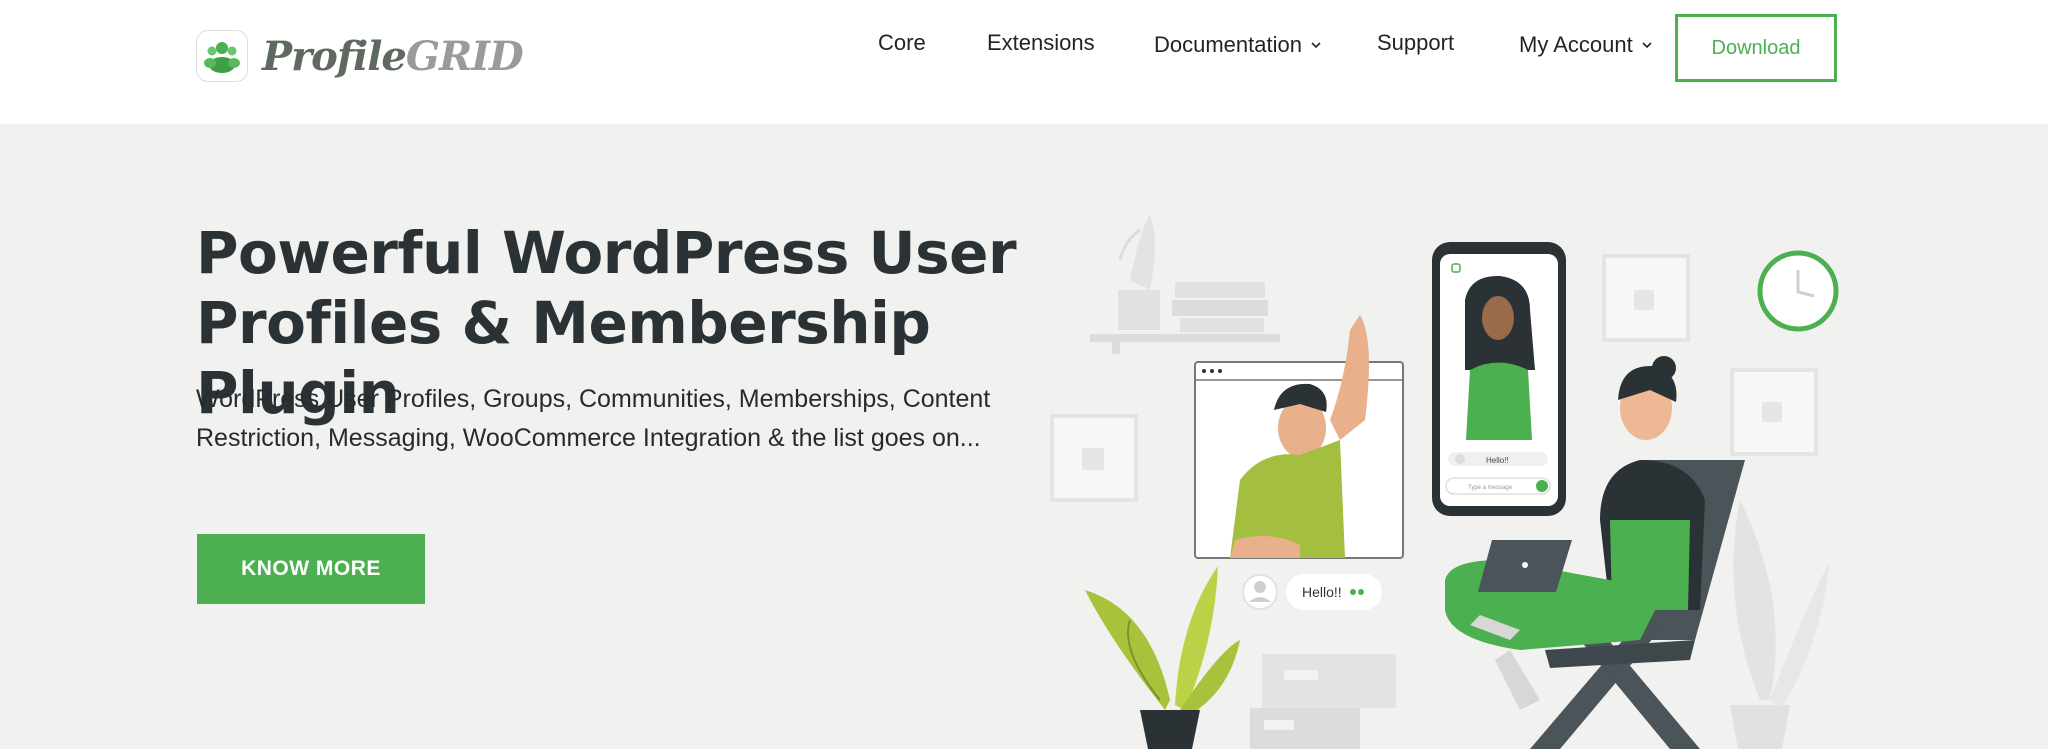 Image resolution: width=2048 pixels, height=749 pixels. Describe the element at coordinates (1185, 284) in the screenshot. I see `wall-shelf` at that location.